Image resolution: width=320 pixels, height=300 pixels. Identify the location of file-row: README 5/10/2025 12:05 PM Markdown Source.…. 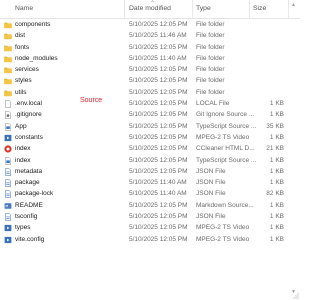
(150, 205).